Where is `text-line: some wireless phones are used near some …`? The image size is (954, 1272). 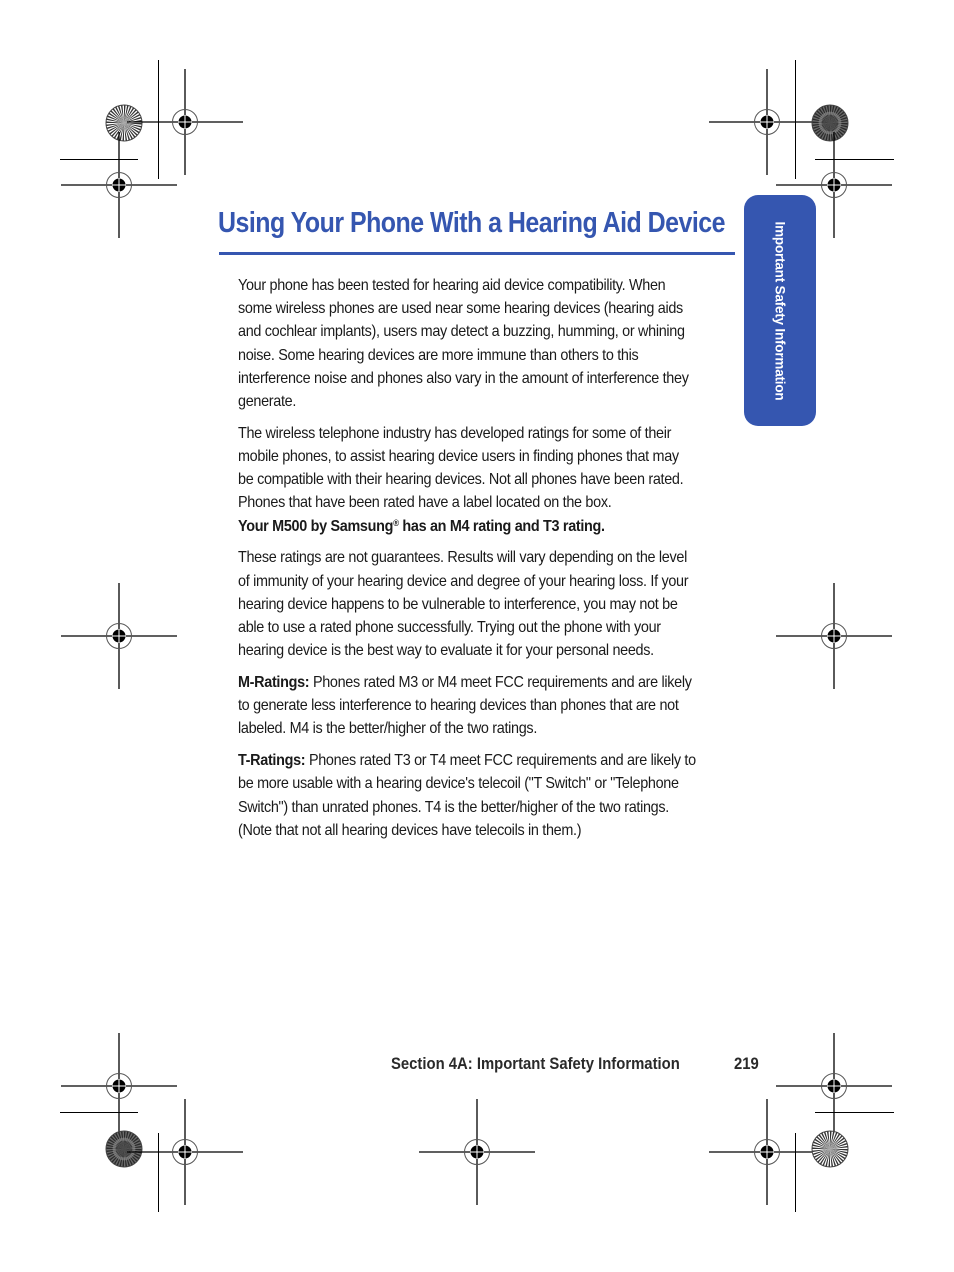 text-line: some wireless phones are used near some … is located at coordinates (460, 309).